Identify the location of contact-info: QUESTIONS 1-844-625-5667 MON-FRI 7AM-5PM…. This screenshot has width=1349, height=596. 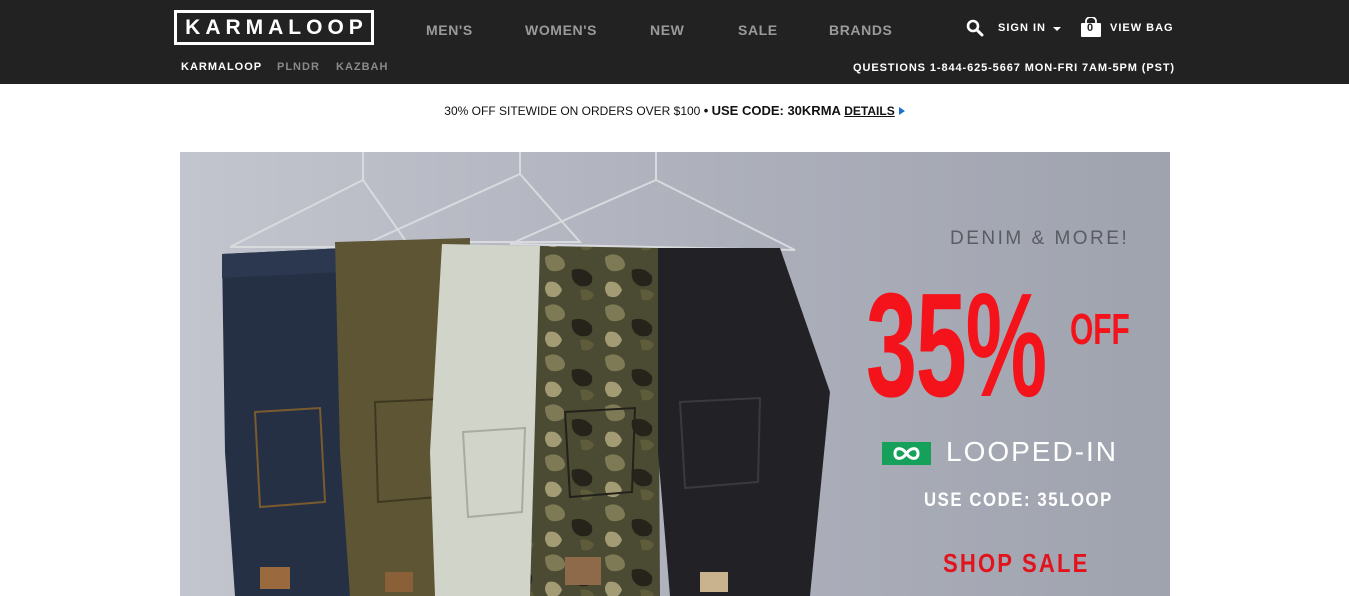
(1014, 68).